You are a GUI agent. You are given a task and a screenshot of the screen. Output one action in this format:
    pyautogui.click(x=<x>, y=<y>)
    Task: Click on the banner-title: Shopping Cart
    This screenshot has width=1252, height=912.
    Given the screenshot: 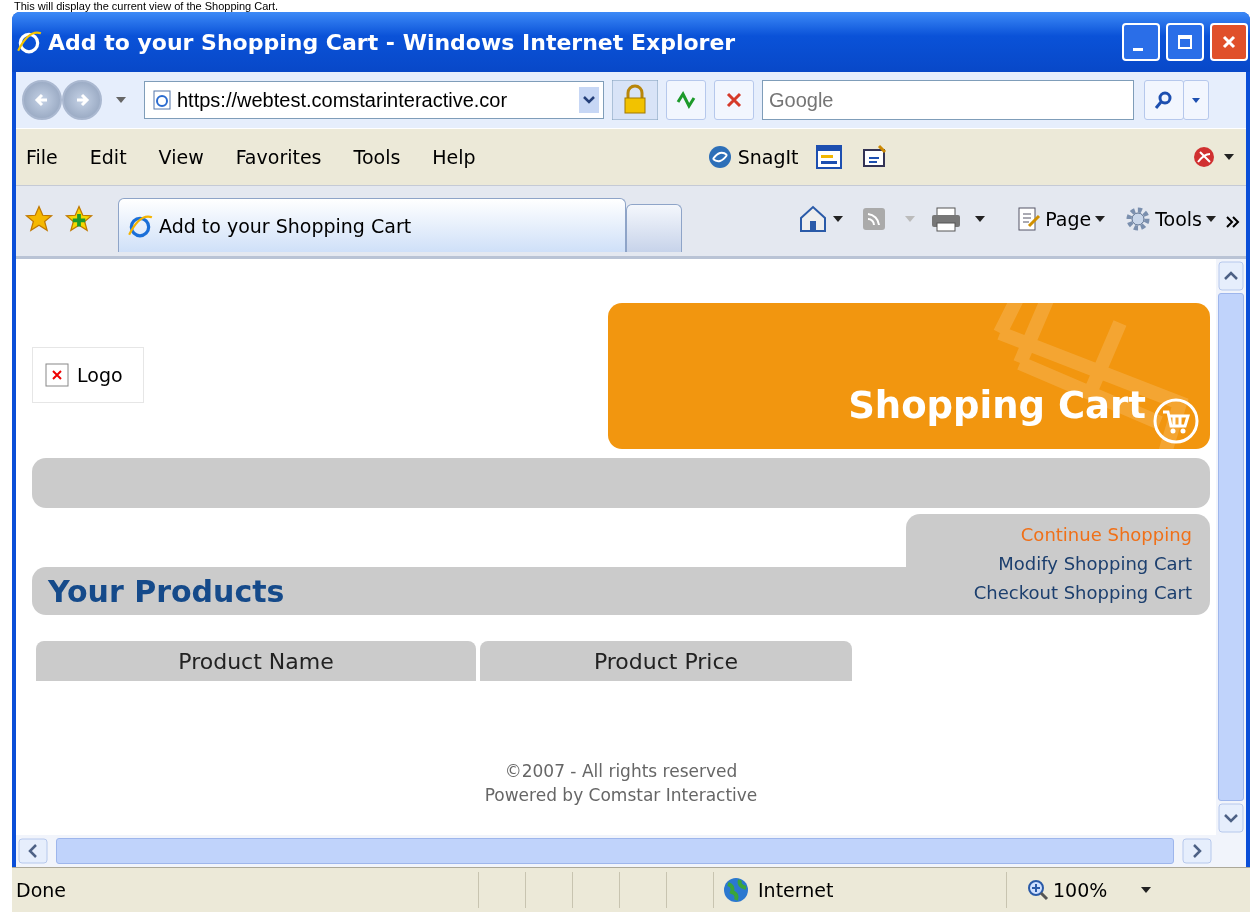 What is the action you would take?
    pyautogui.click(x=997, y=405)
    